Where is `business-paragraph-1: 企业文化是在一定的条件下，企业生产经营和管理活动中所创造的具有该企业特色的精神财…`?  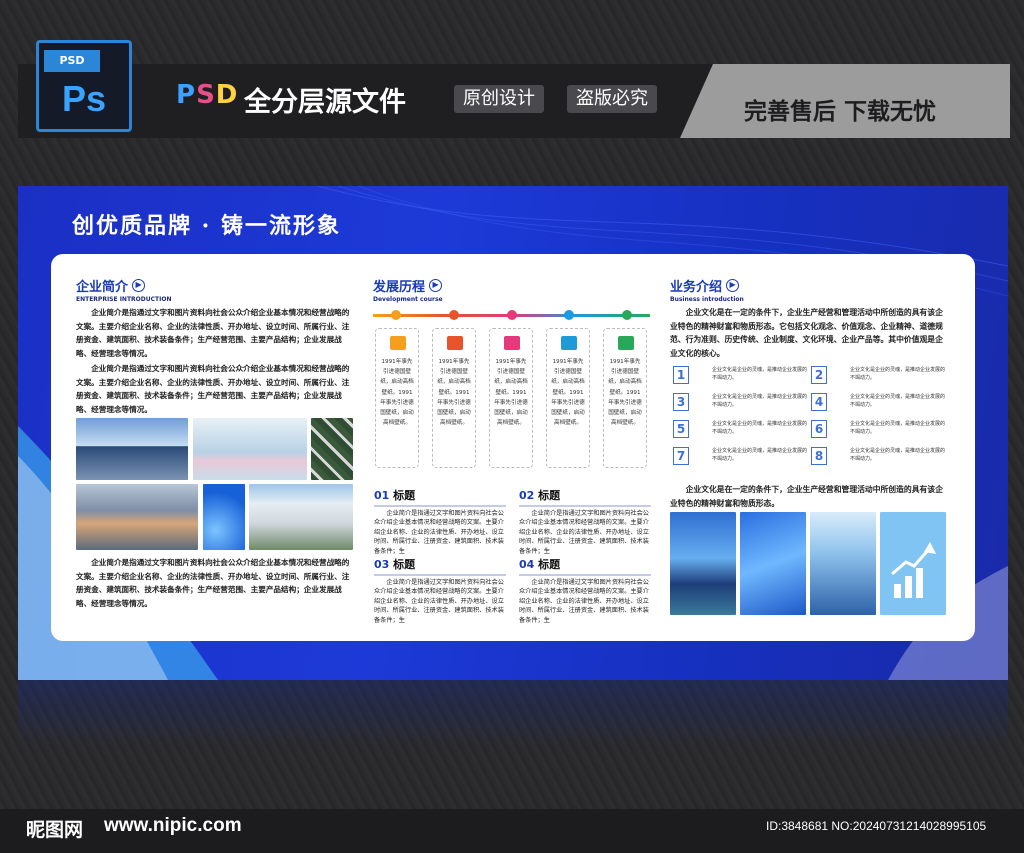 business-paragraph-1: 企业文化是在一定的条件下，企业生产经营和管理活动中所创造的具有该企业特色的精神财… is located at coordinates (806, 333).